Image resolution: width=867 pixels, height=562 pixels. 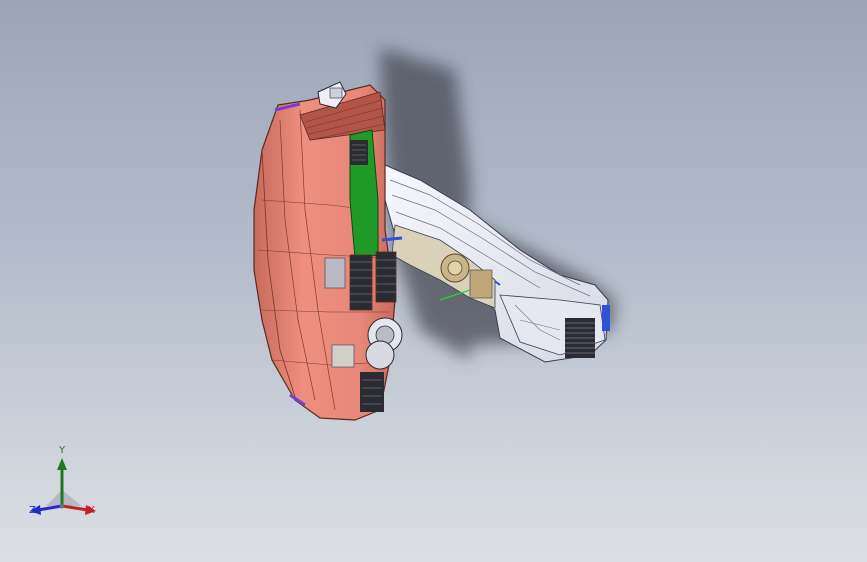 I want to click on y-axis-arrow, so click(x=62, y=464).